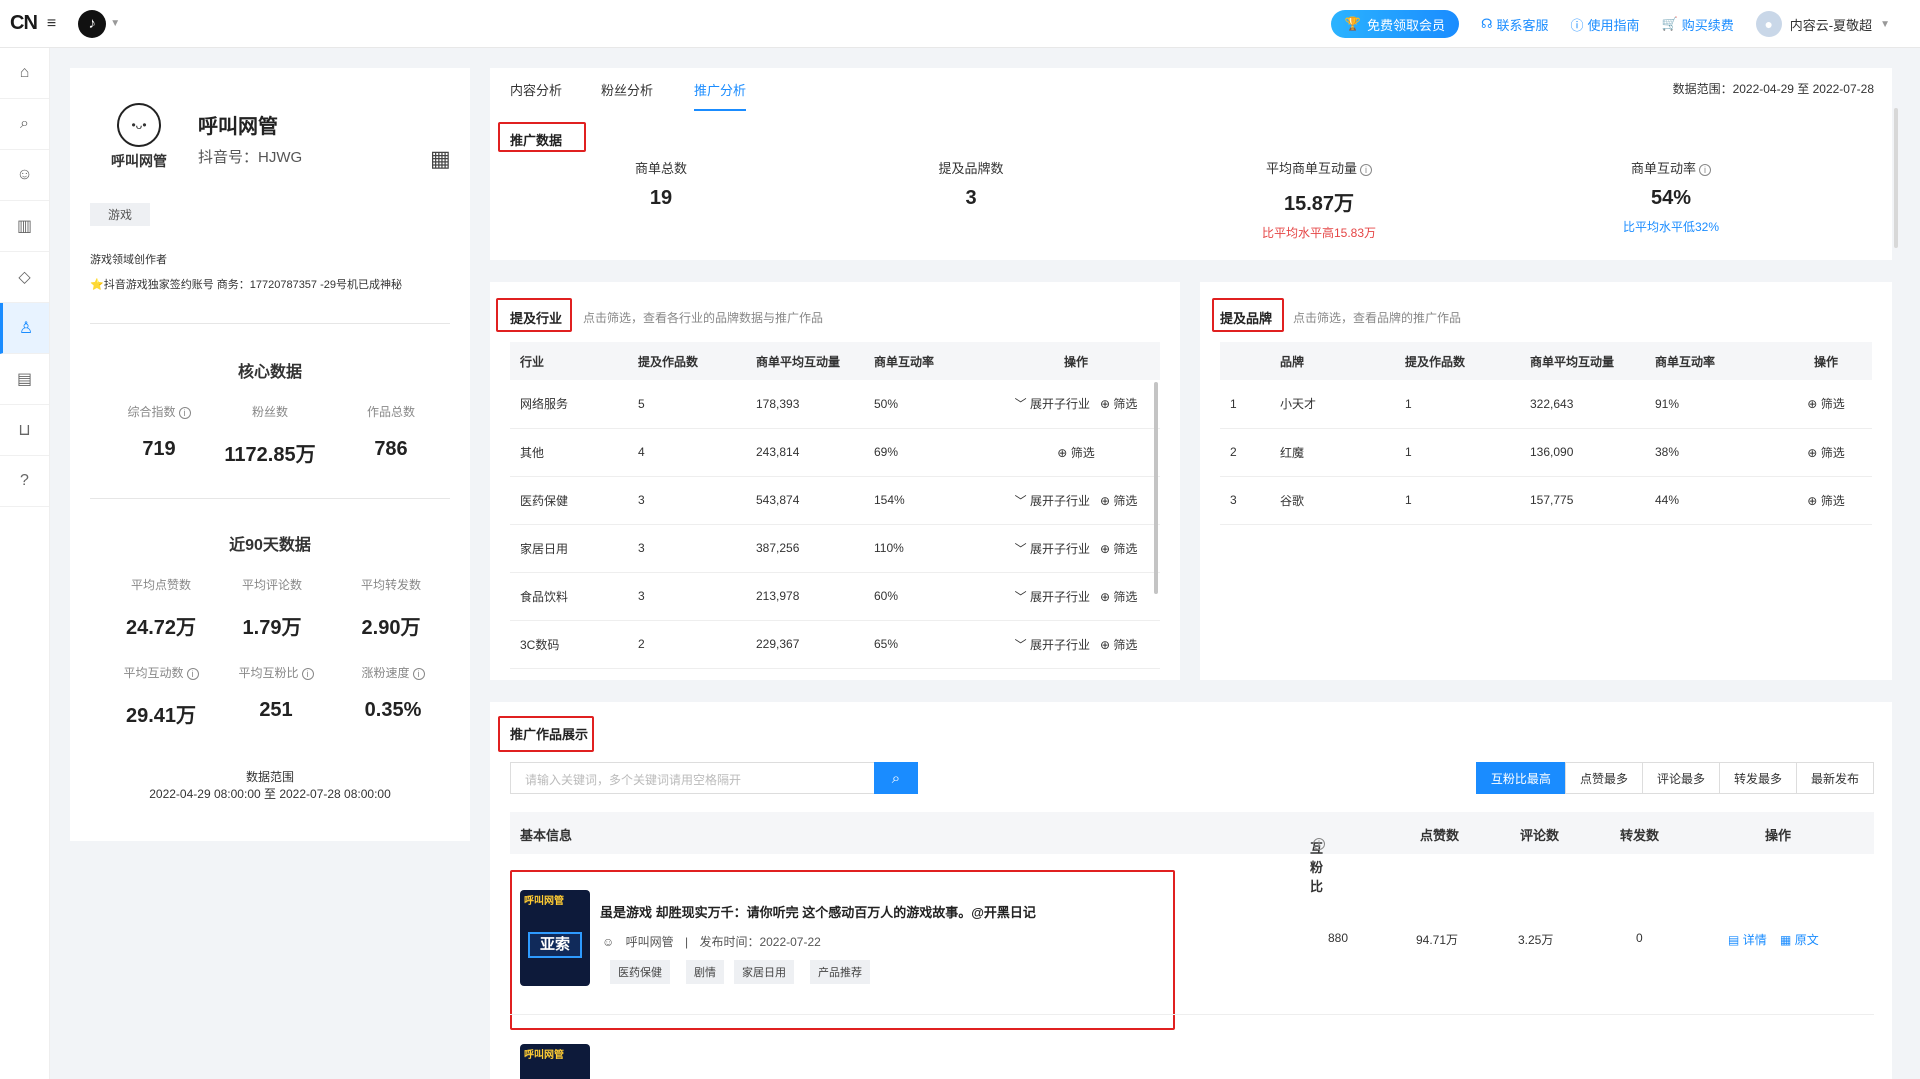  I want to click on stat-value: 24.72万, so click(161, 628).